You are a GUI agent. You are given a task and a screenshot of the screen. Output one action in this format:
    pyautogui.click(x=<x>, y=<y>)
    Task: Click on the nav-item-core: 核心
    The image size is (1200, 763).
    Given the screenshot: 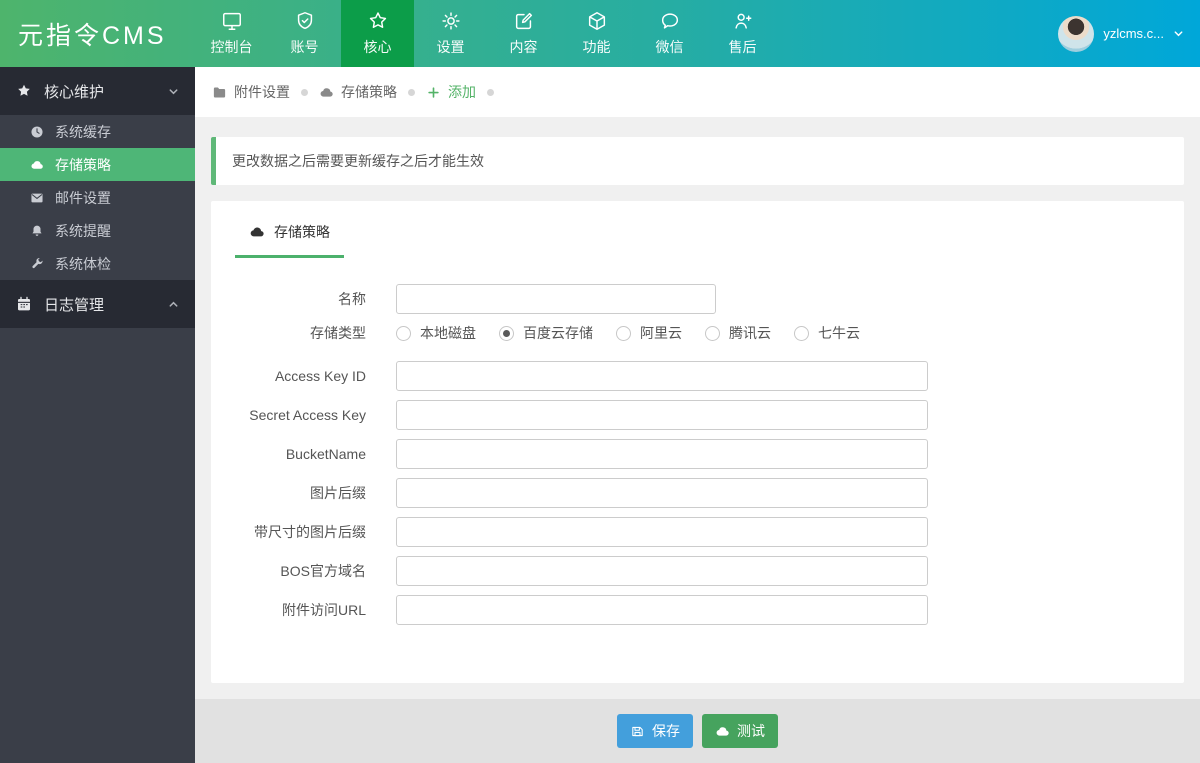 What is the action you would take?
    pyautogui.click(x=377, y=33)
    